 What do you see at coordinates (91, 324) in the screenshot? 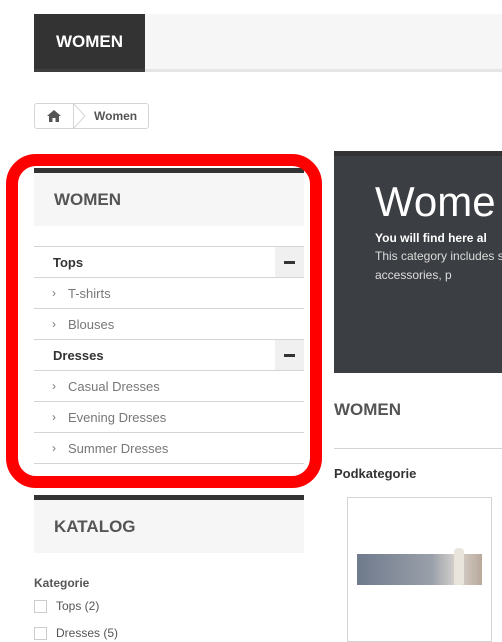
I see `subcategory-label: Blouses` at bounding box center [91, 324].